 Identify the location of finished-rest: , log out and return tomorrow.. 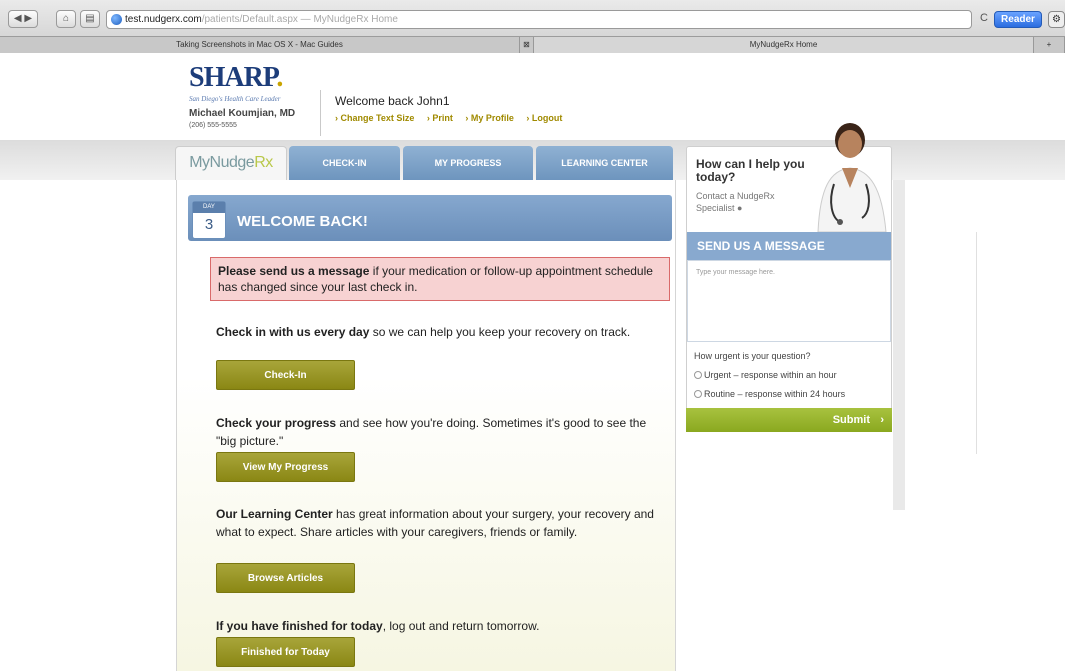
(461, 626).